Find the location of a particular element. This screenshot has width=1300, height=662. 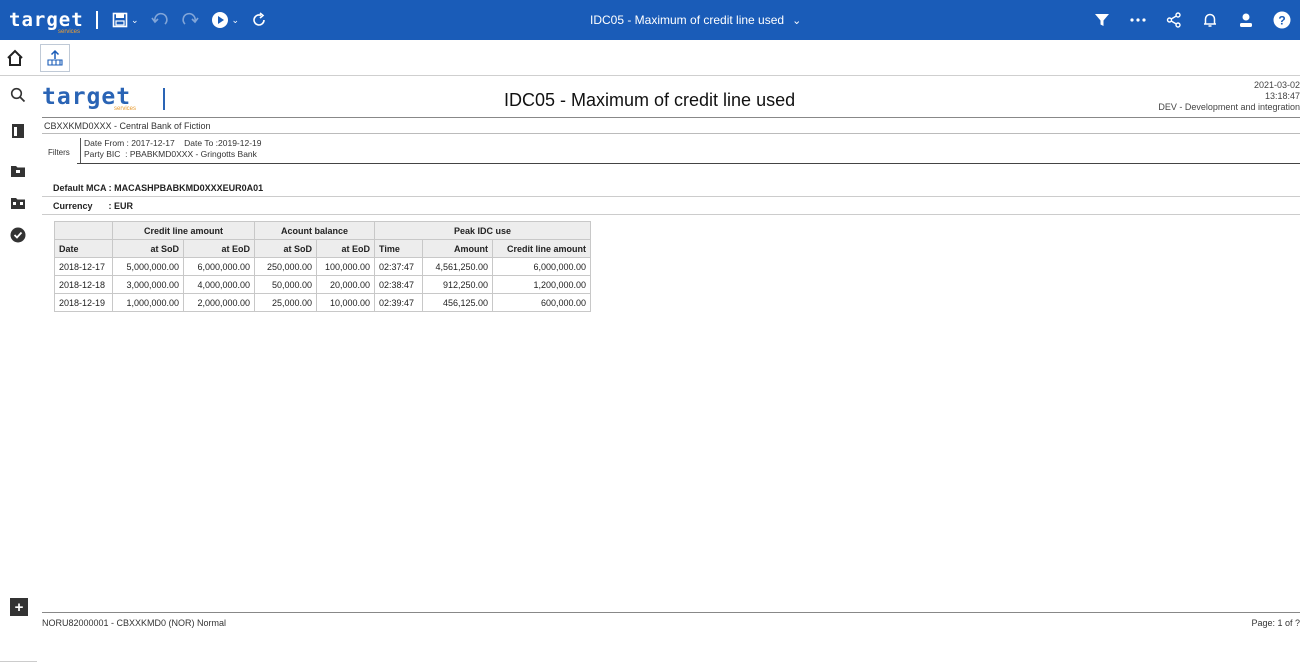

table-cell: 456,125.00 is located at coordinates (457, 302).